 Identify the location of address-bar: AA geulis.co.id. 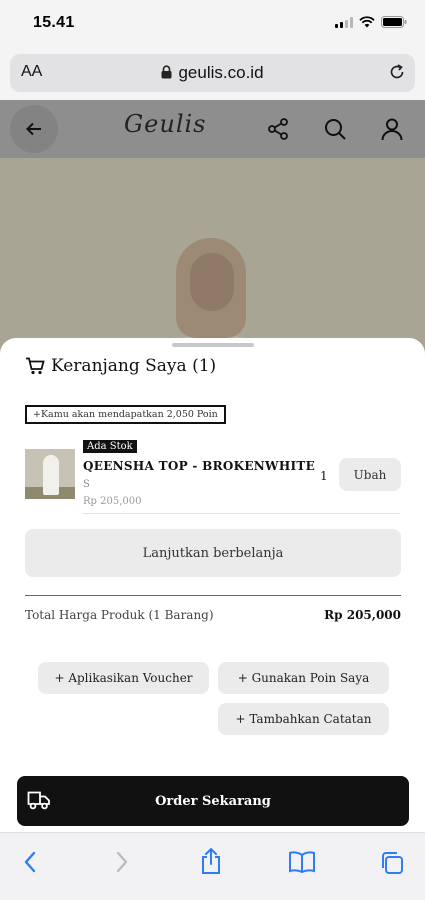
(212, 73).